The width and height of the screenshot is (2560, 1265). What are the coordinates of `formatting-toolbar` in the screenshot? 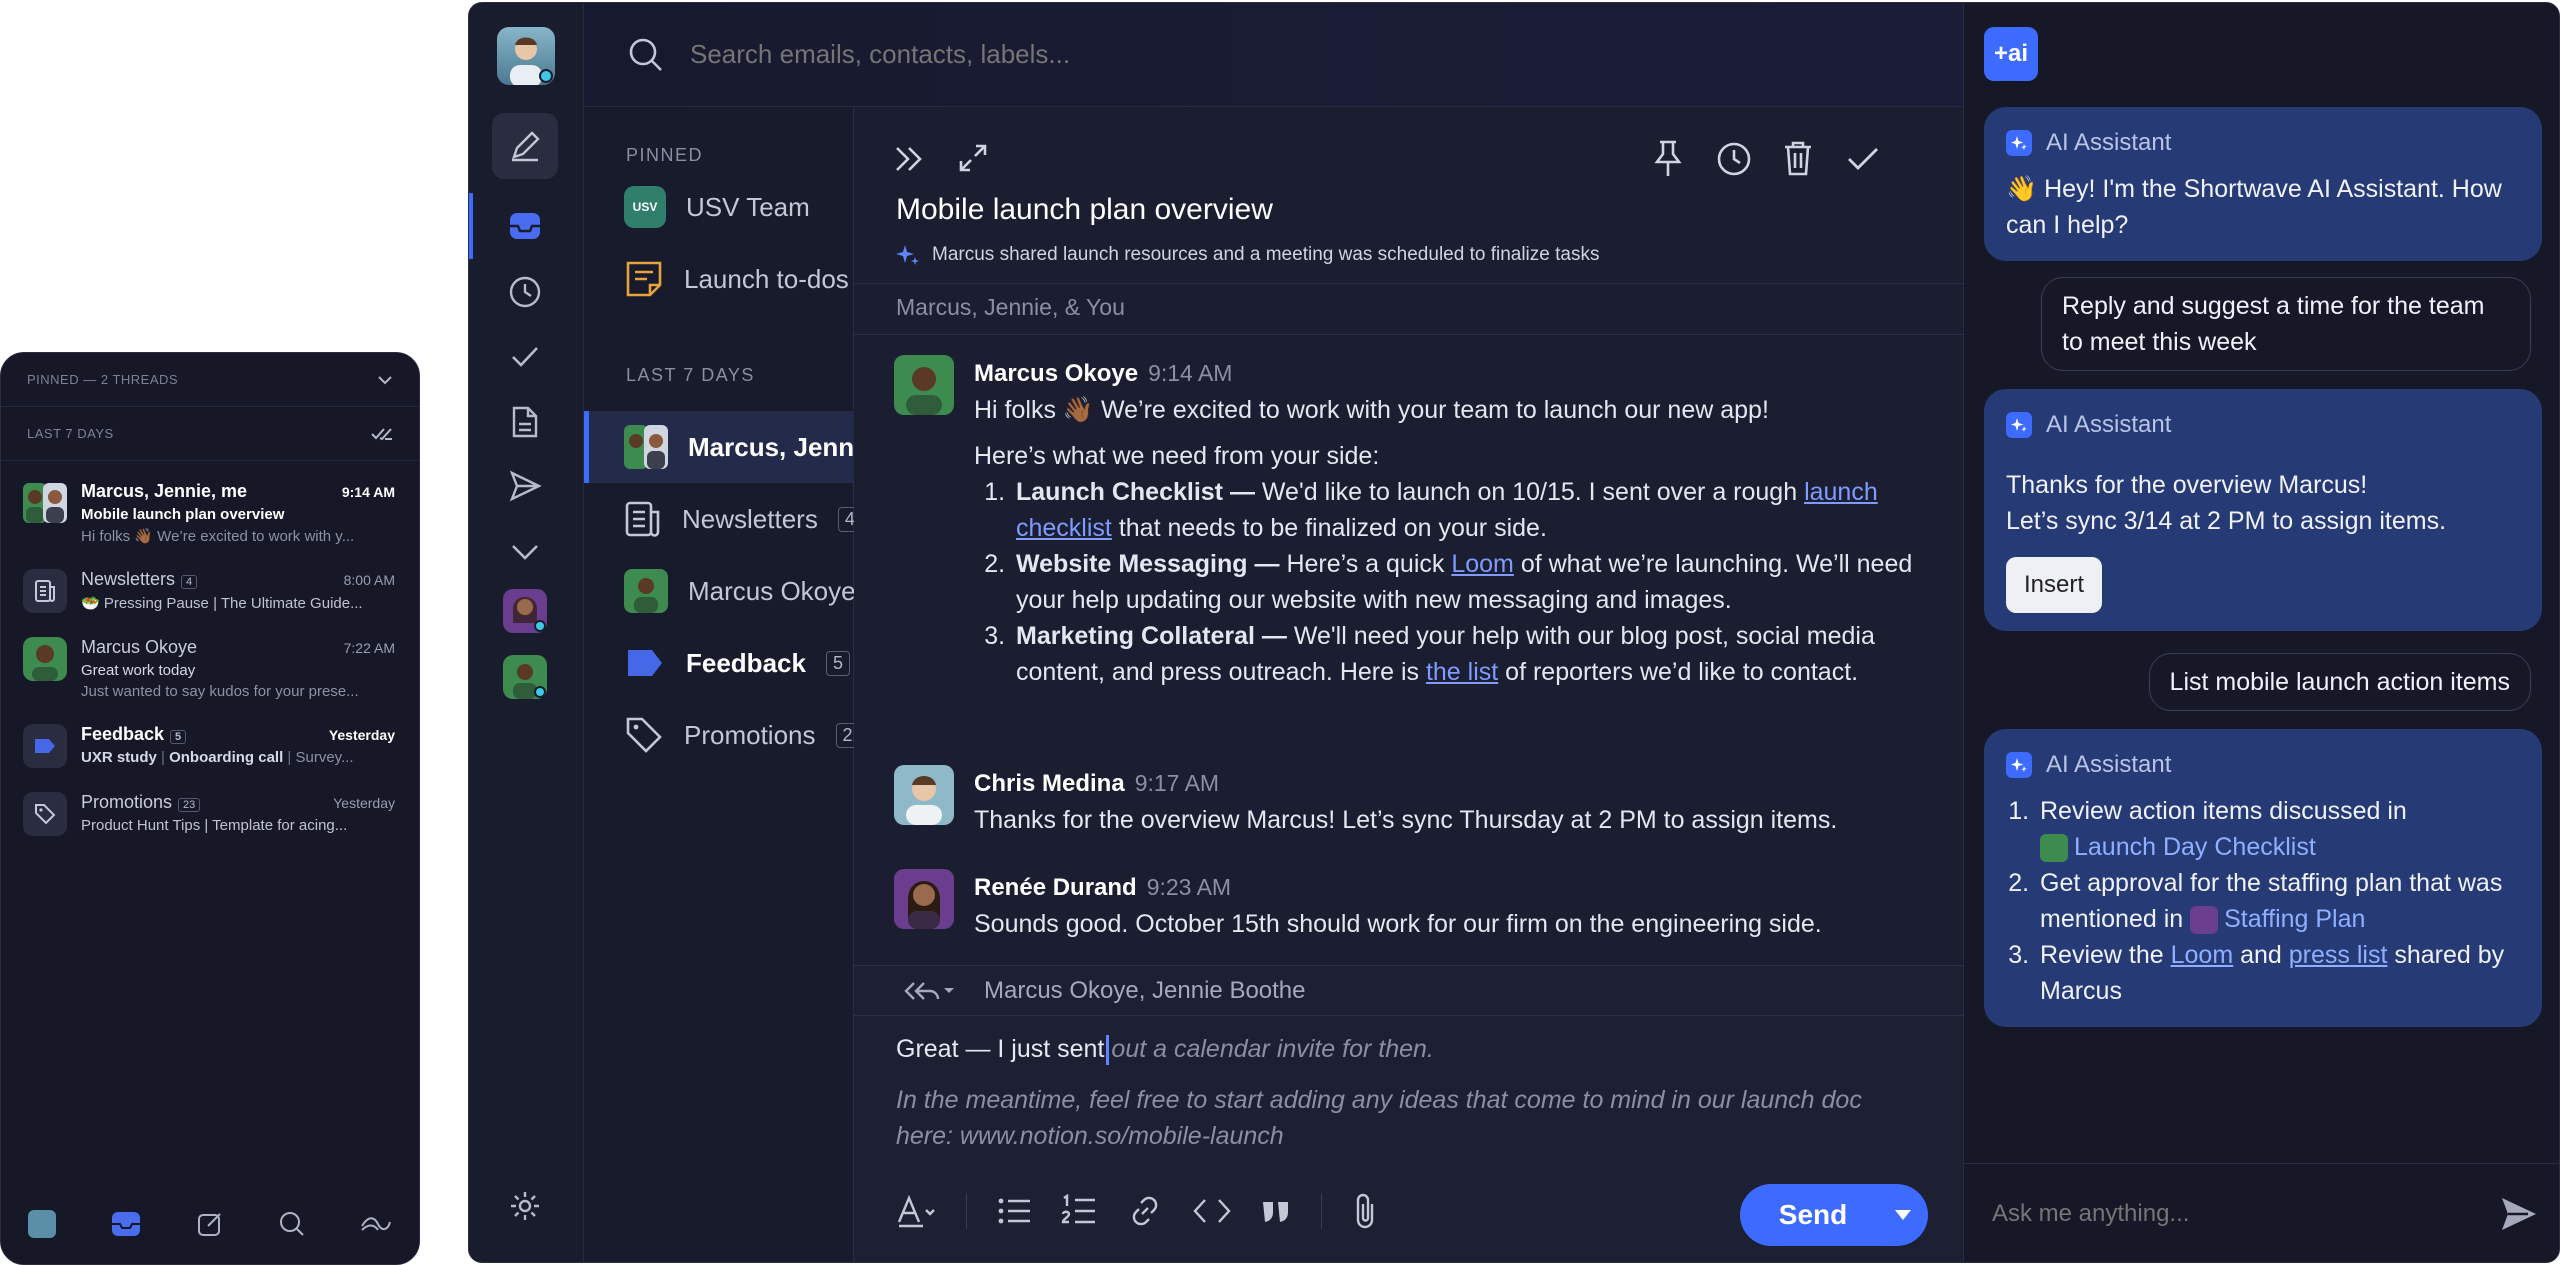 It's located at (1137, 1211).